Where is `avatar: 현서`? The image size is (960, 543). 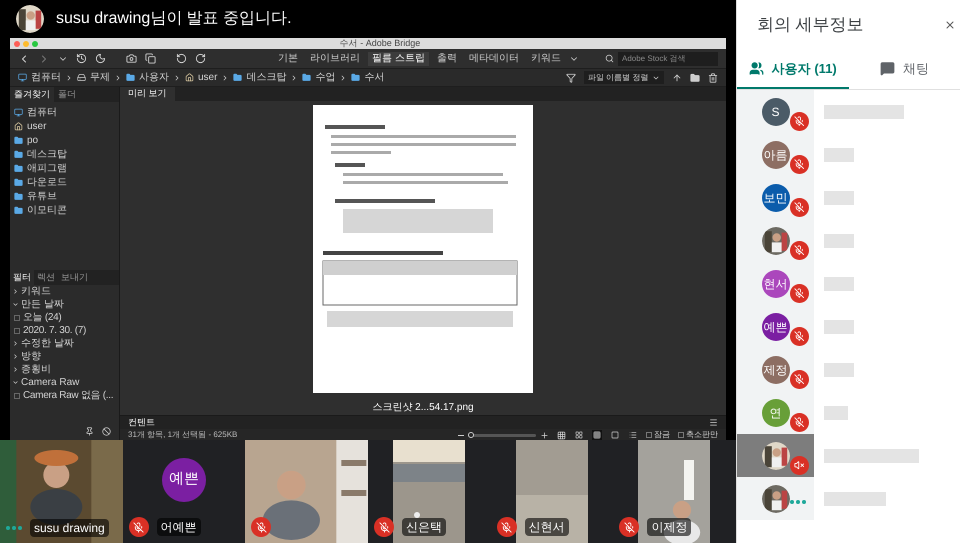
avatar: 현서 is located at coordinates (776, 284).